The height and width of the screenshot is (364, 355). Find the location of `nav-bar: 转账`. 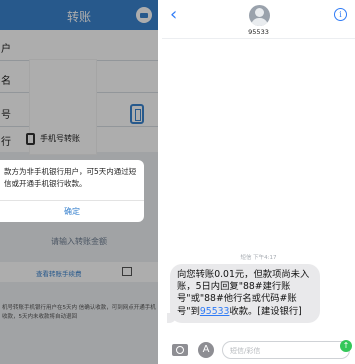

nav-bar: 转账 is located at coordinates (79, 15).